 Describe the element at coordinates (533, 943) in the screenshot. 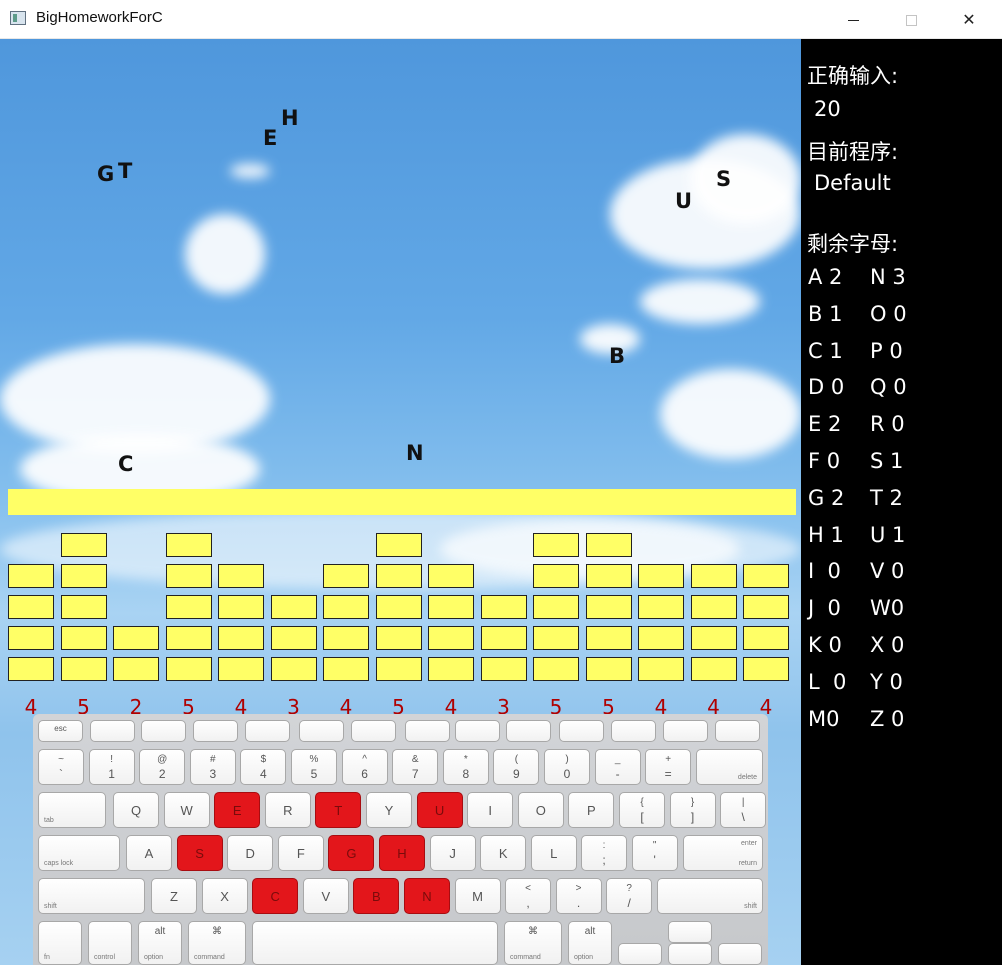

I see `command-key-right: ⌘ command` at that location.